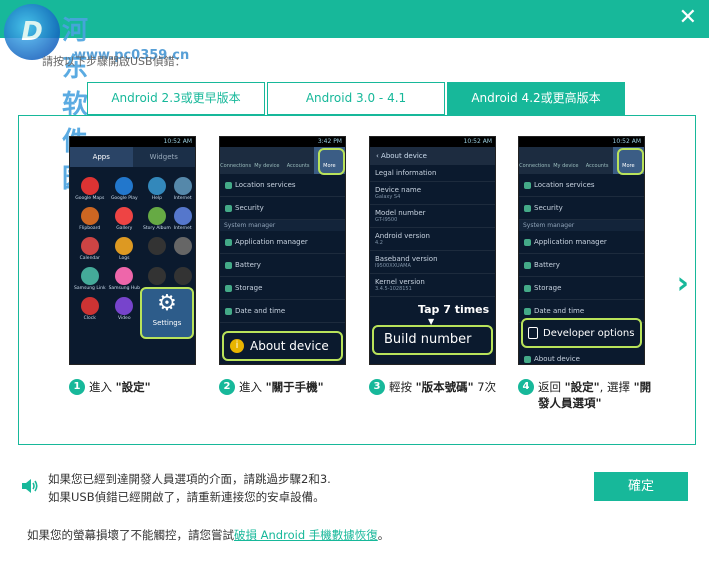 Image resolution: width=709 pixels, height=568 pixels. What do you see at coordinates (400, 213) in the screenshot?
I see `model-number-label: Model number` at bounding box center [400, 213].